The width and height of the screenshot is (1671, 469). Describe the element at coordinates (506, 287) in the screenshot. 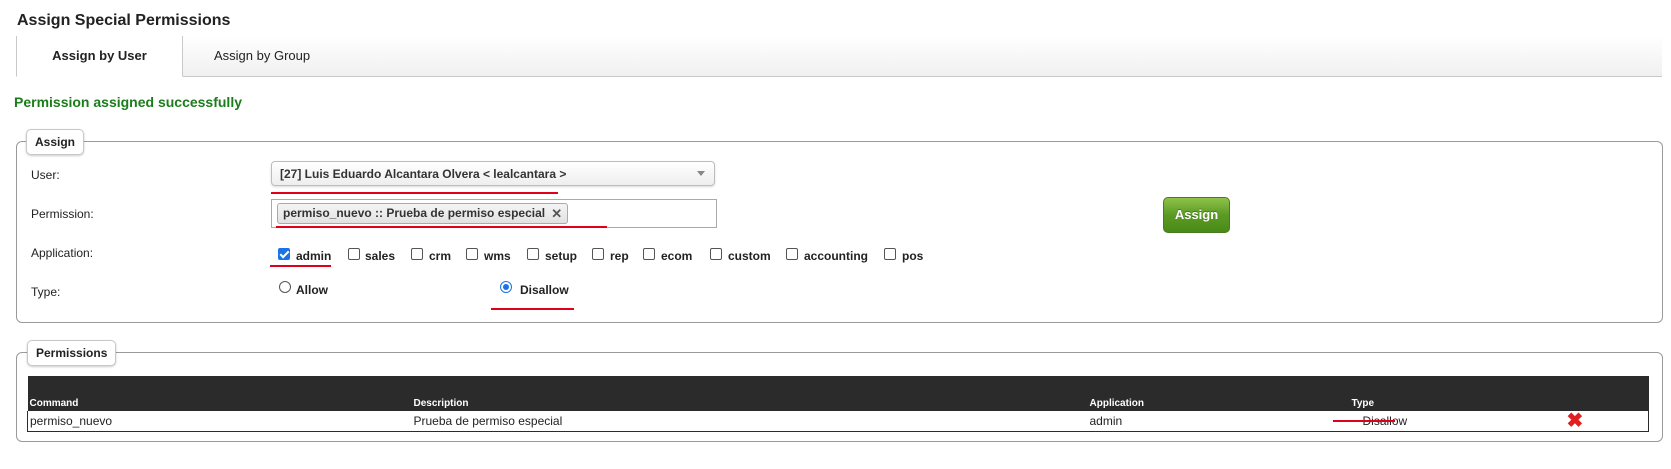

I see `radio-disallow` at that location.